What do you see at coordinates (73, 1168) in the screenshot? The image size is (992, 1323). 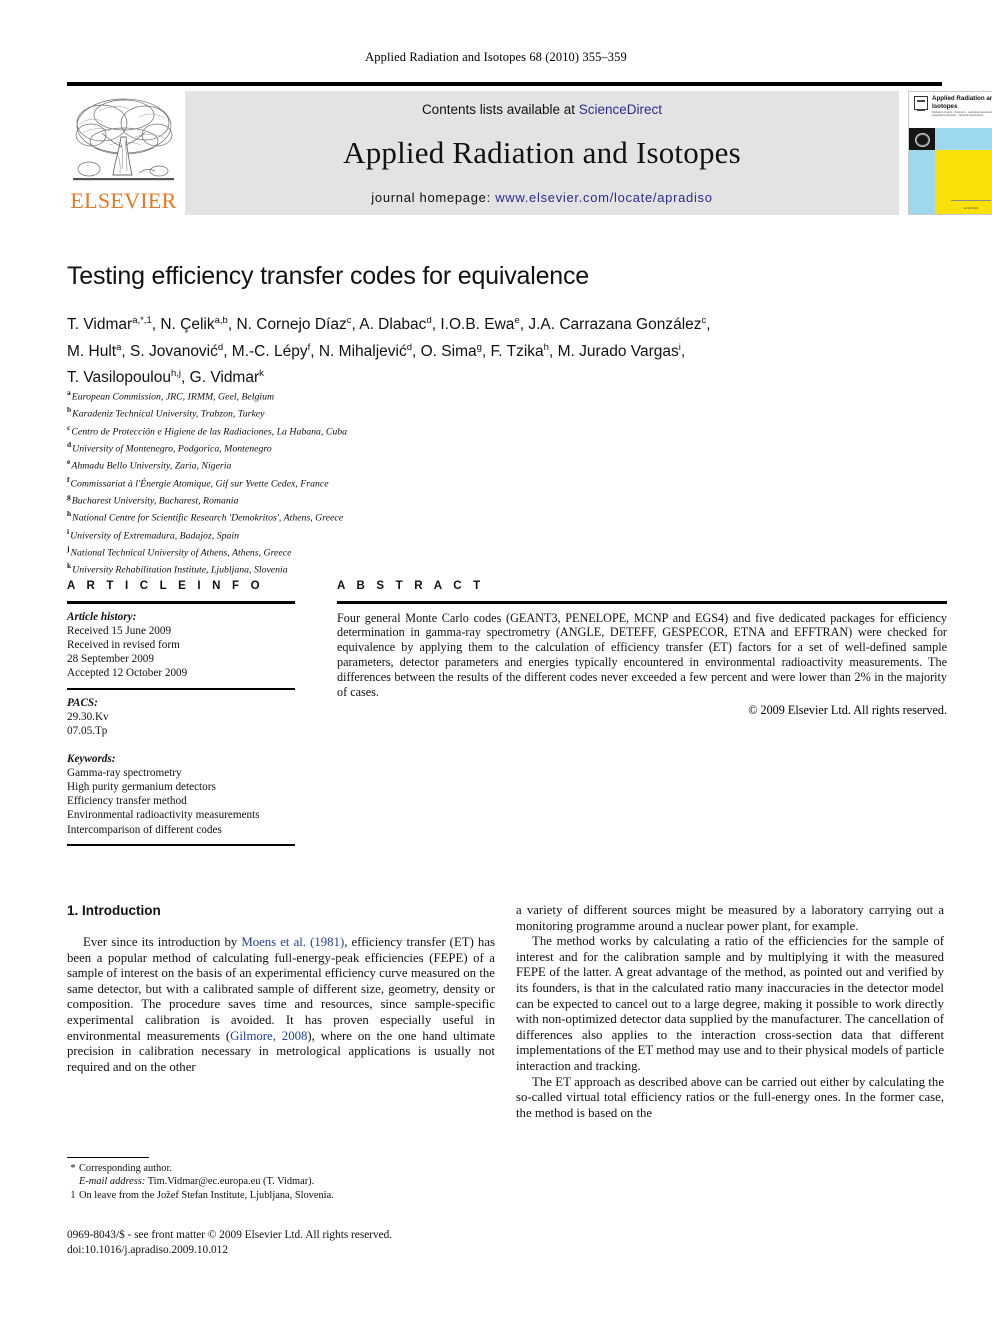 I see `footnote-mark-asterisk: *` at bounding box center [73, 1168].